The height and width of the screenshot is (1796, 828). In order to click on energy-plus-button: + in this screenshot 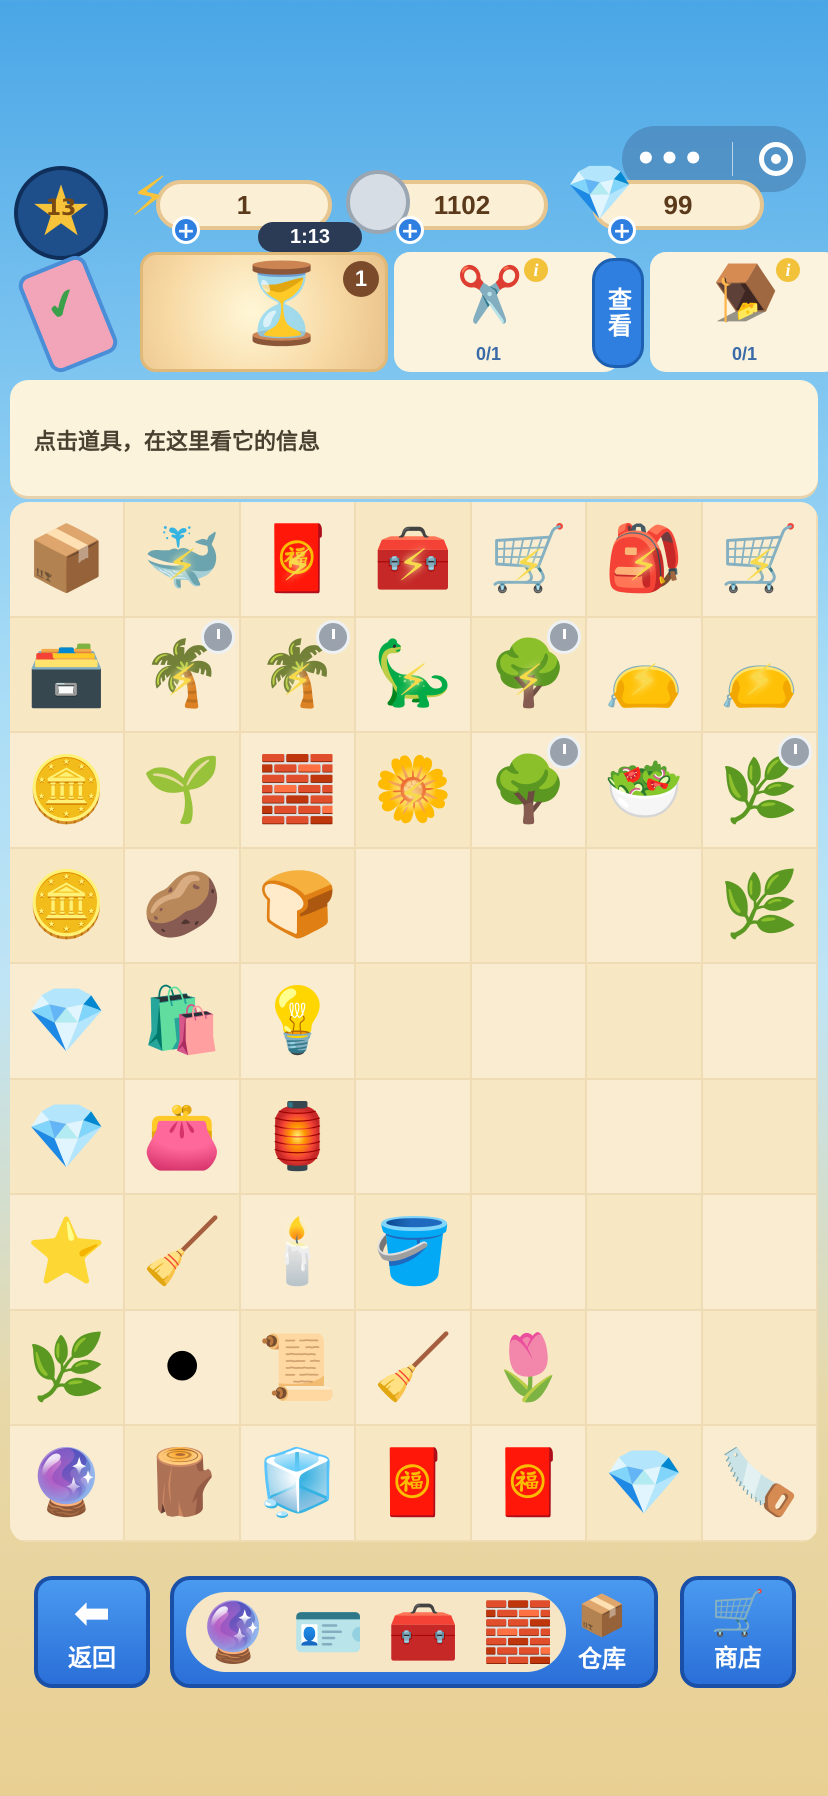, I will do `click(186, 230)`.